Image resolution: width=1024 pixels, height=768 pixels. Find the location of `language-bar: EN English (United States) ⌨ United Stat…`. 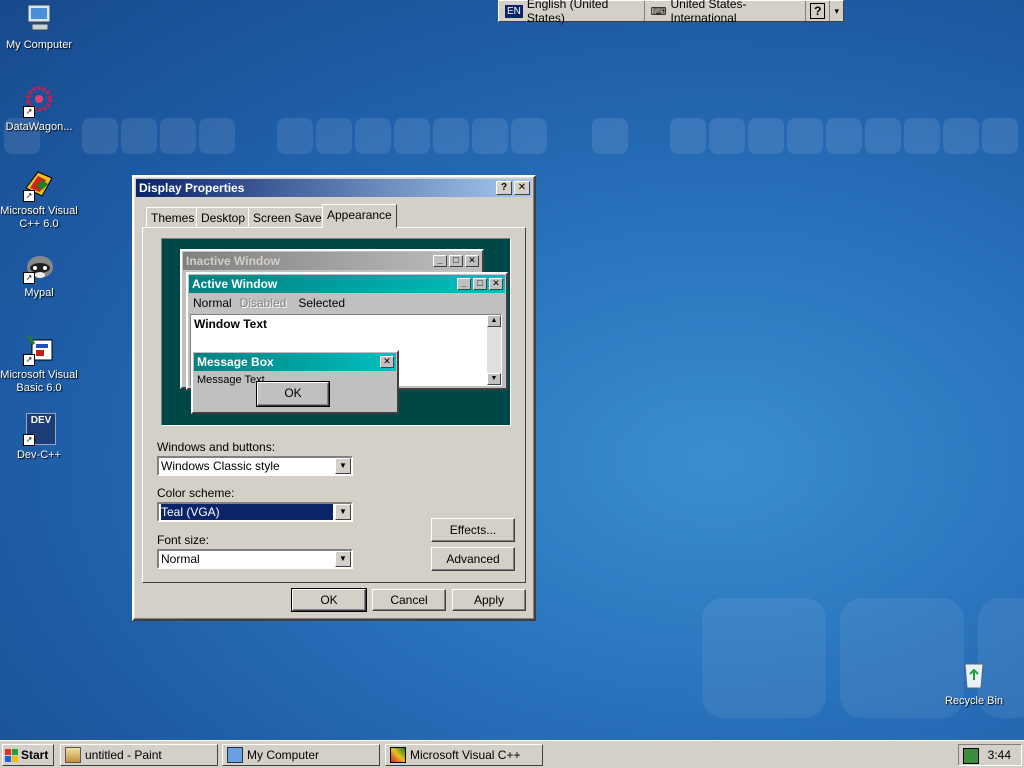

language-bar: EN English (United States) ⌨ United Stat… is located at coordinates (671, 12).